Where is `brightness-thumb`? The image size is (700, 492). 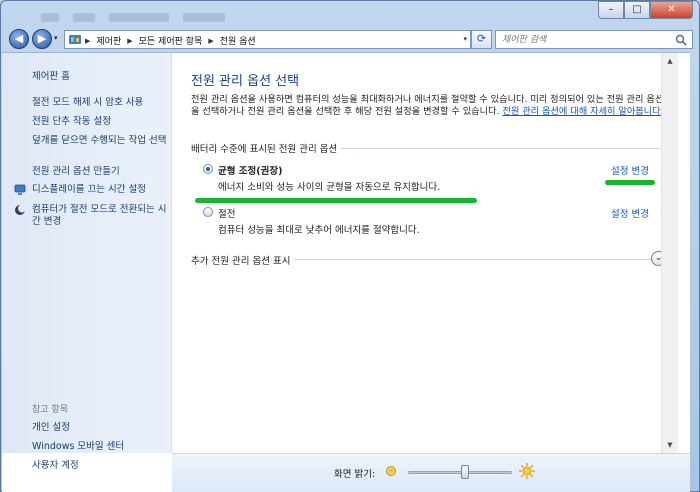
brightness-thumb is located at coordinates (465, 472).